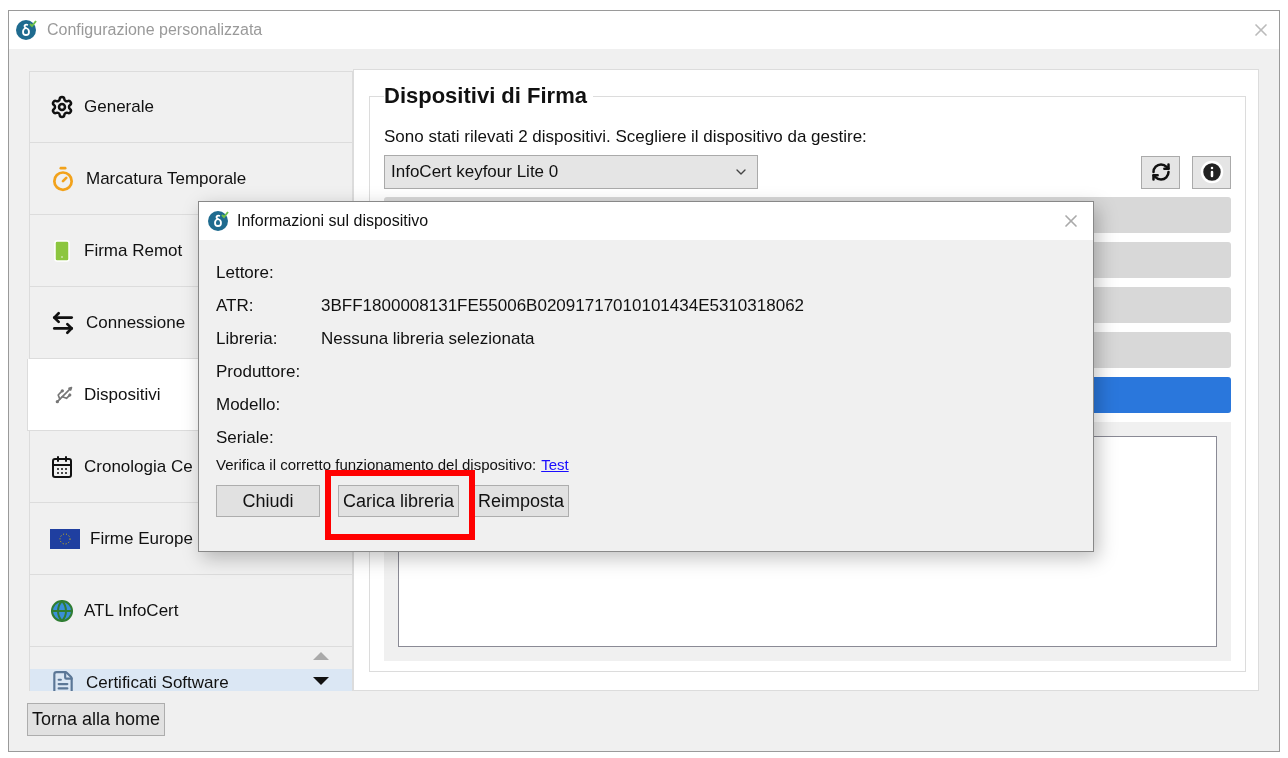 Image resolution: width=1288 pixels, height=758 pixels. What do you see at coordinates (138, 466) in the screenshot?
I see `sidebar-item-label: Cronologia Ce` at bounding box center [138, 466].